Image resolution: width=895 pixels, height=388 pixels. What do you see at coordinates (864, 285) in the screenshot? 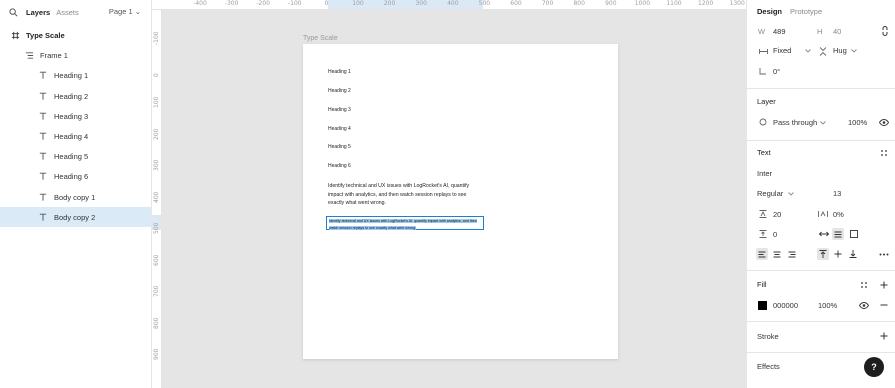
I see `fill-styles-grid-icon` at bounding box center [864, 285].